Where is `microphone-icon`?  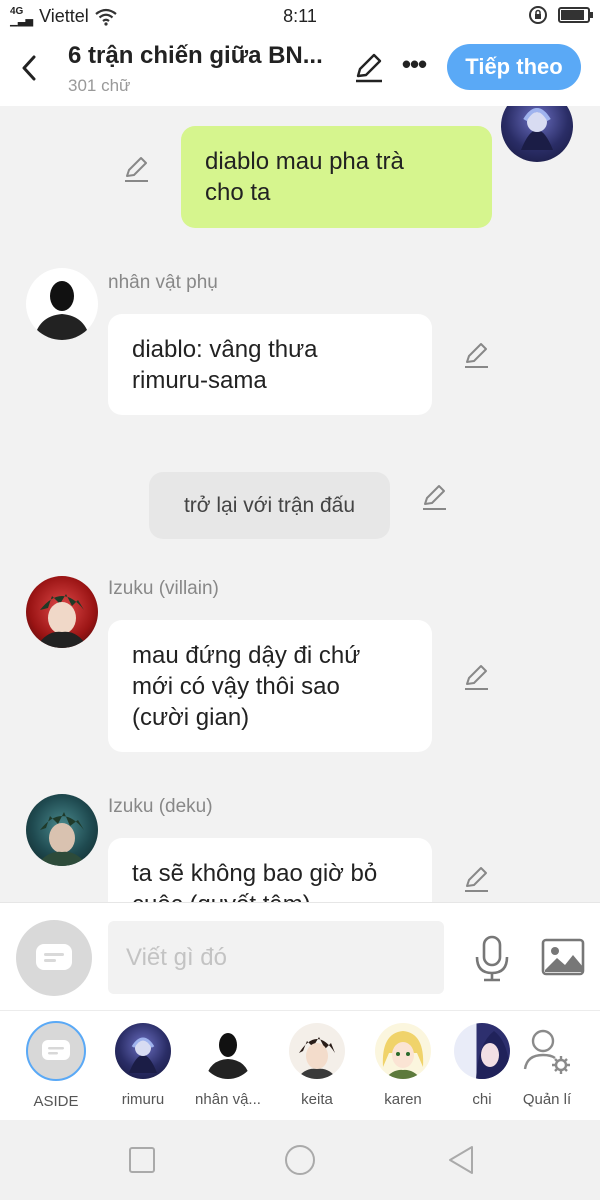 microphone-icon is located at coordinates (492, 958).